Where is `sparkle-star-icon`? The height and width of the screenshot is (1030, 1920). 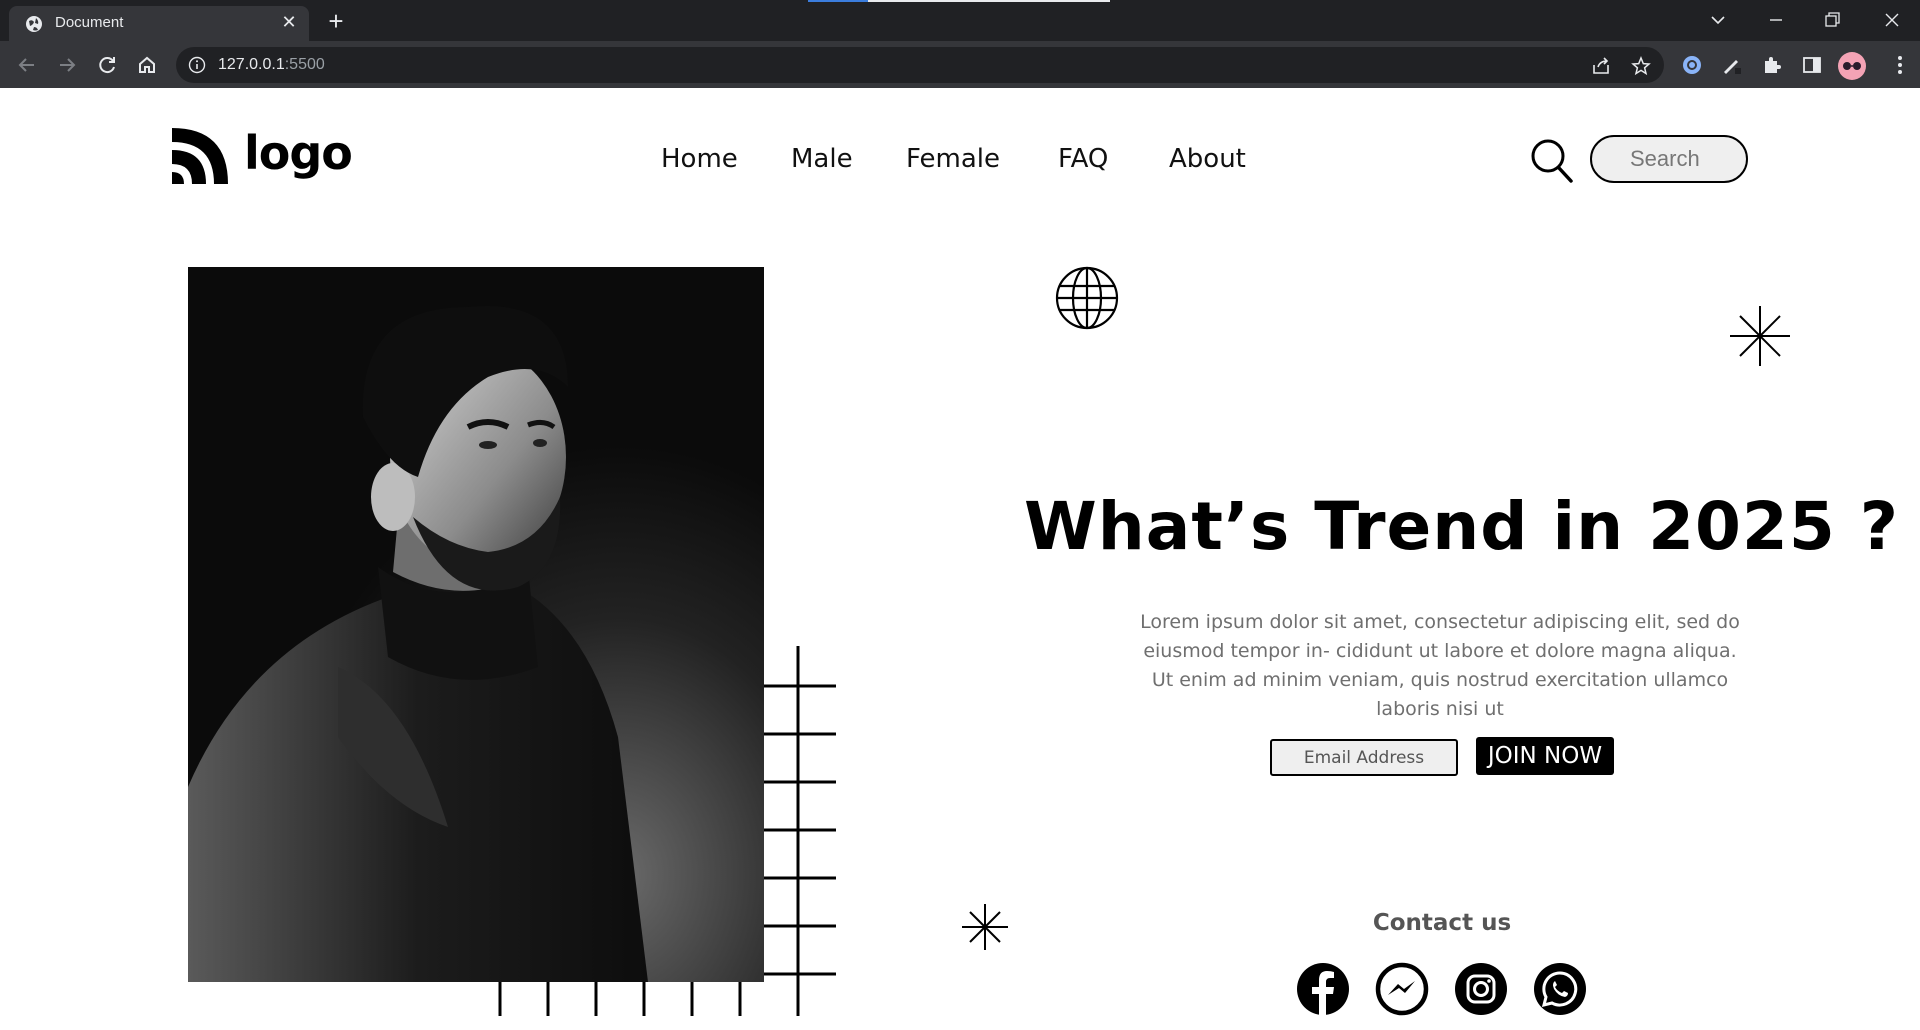
sparkle-star-icon is located at coordinates (1760, 336).